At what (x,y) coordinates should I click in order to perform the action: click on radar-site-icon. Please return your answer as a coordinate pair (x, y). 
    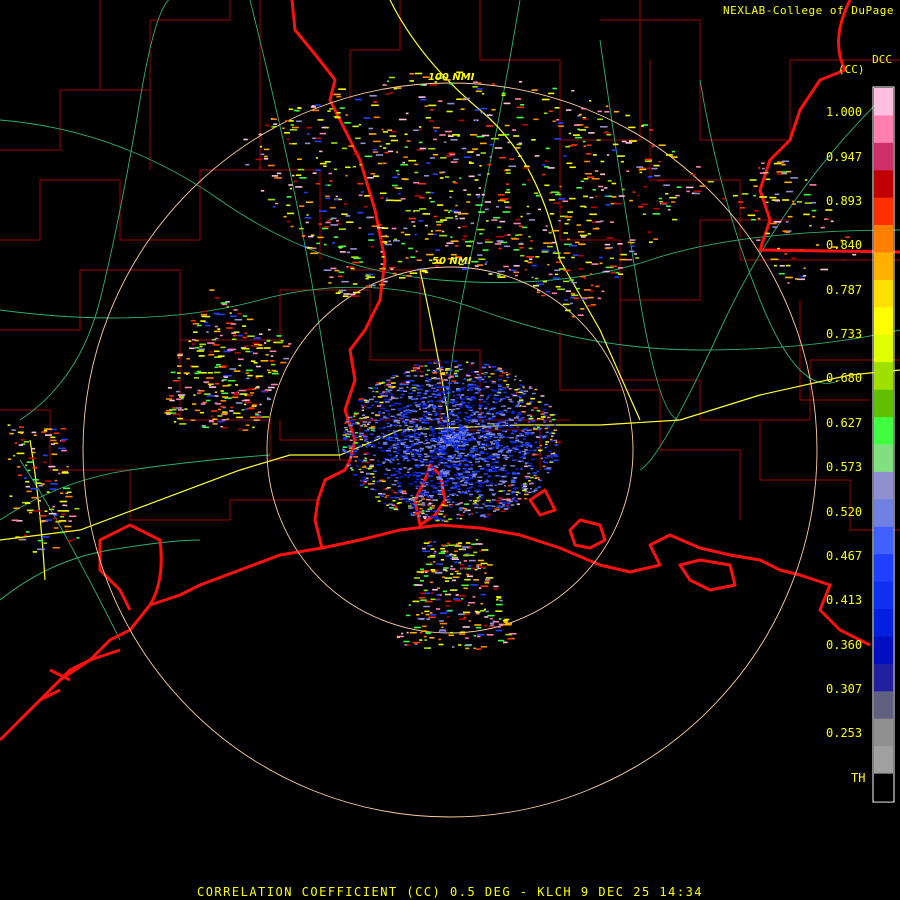
    Looking at the image, I should click on (450, 450).